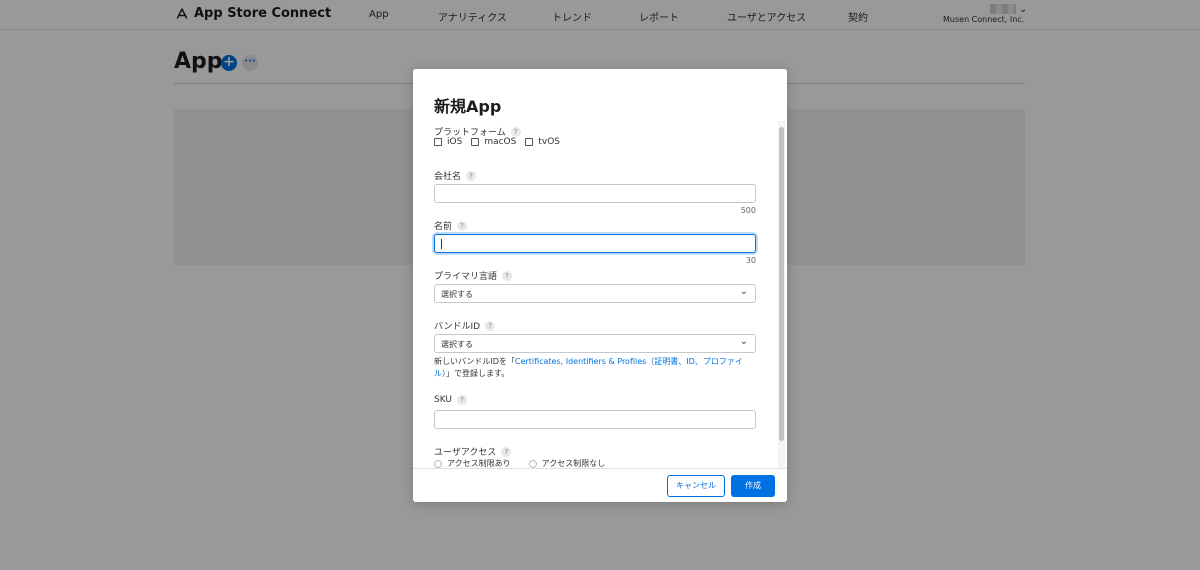  I want to click on company-name-char-limit: 500, so click(748, 210).